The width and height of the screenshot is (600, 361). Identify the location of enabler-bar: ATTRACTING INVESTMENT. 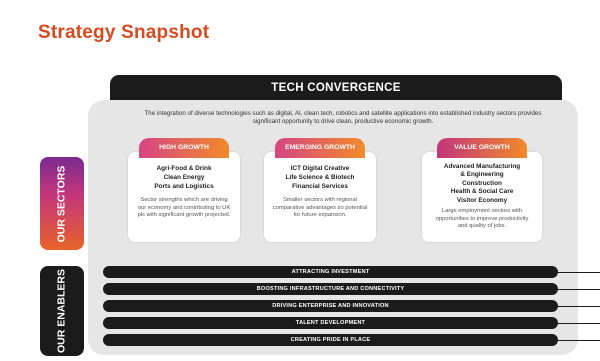
(330, 272).